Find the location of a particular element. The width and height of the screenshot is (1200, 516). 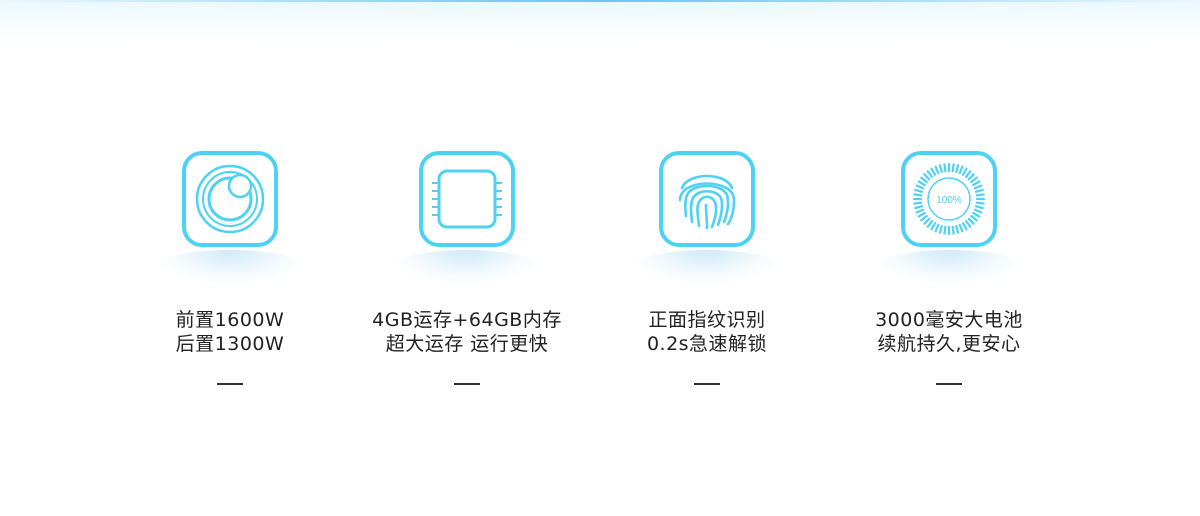

top-glow is located at coordinates (600, 22).